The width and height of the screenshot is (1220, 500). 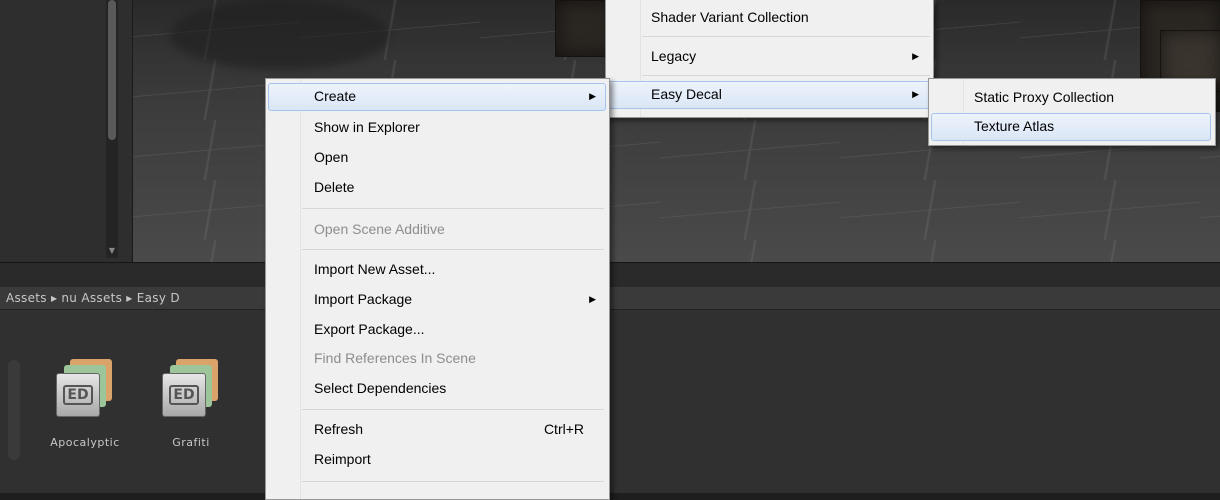 I want to click on panel-splitter, so click(x=610, y=275).